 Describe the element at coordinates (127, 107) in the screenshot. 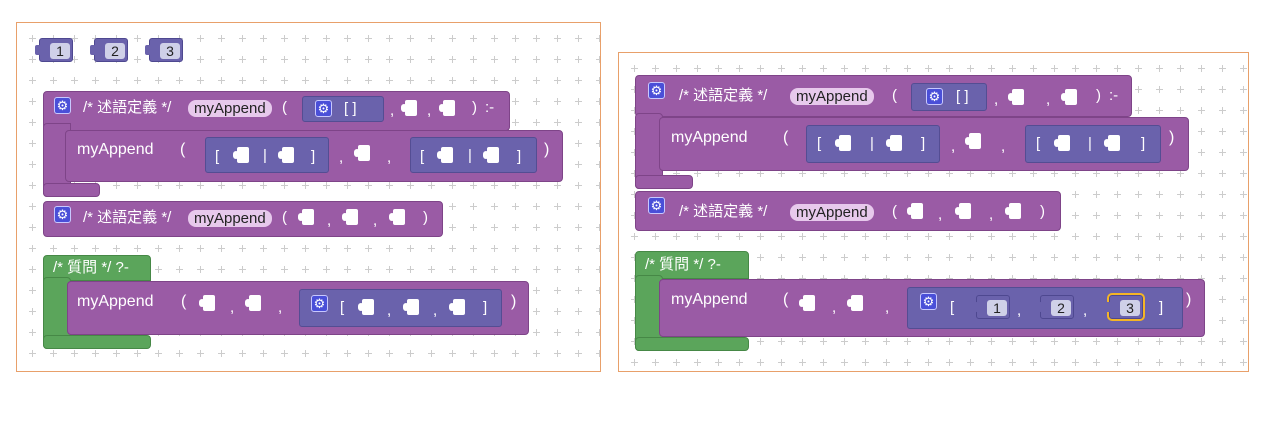

I see `comment-text: /* 述語定義 */` at that location.